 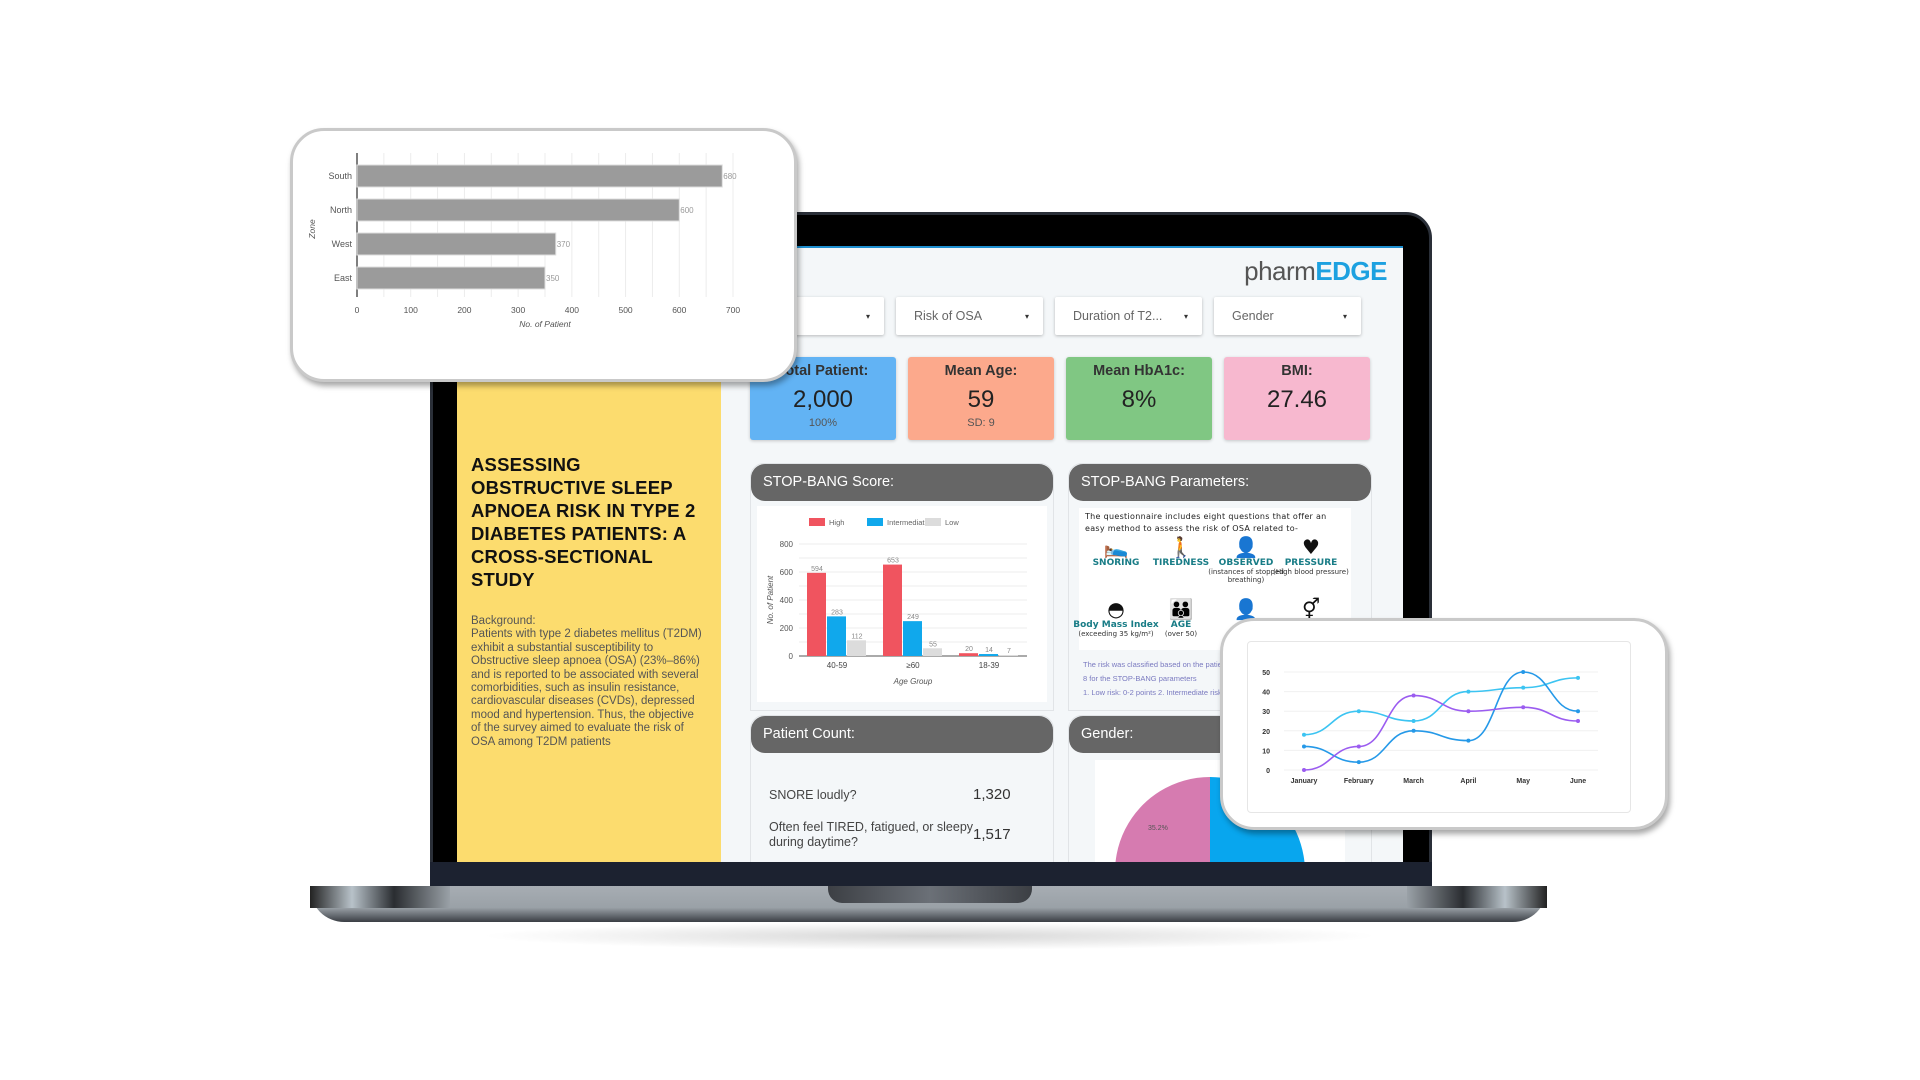 I want to click on bar-north, so click(x=518, y=210).